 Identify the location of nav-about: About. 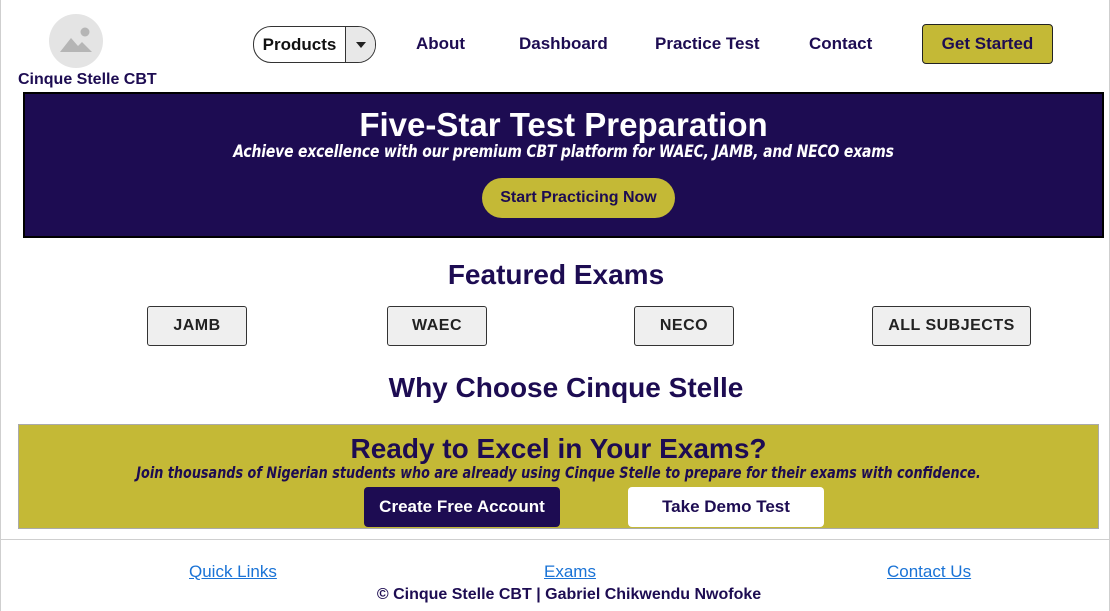
(440, 44).